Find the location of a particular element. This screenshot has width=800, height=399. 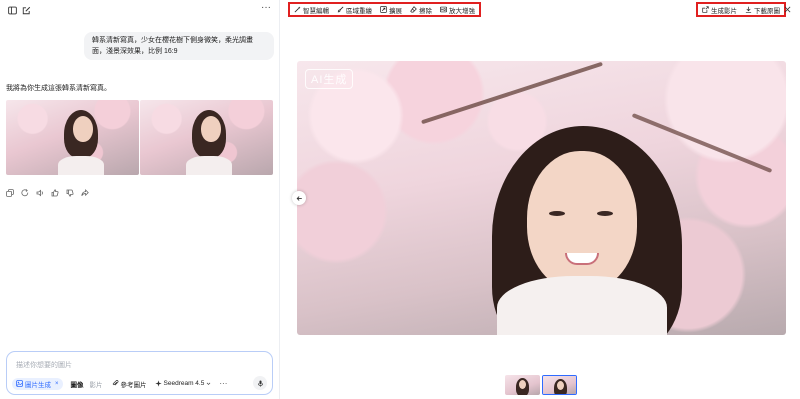

erase-button: 擦除 is located at coordinates (421, 10).